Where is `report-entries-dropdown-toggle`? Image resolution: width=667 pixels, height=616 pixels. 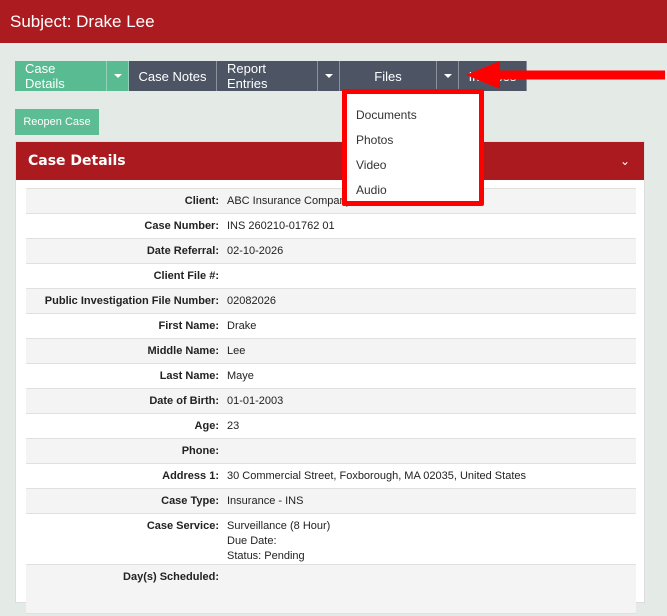
report-entries-dropdown-toggle is located at coordinates (329, 76).